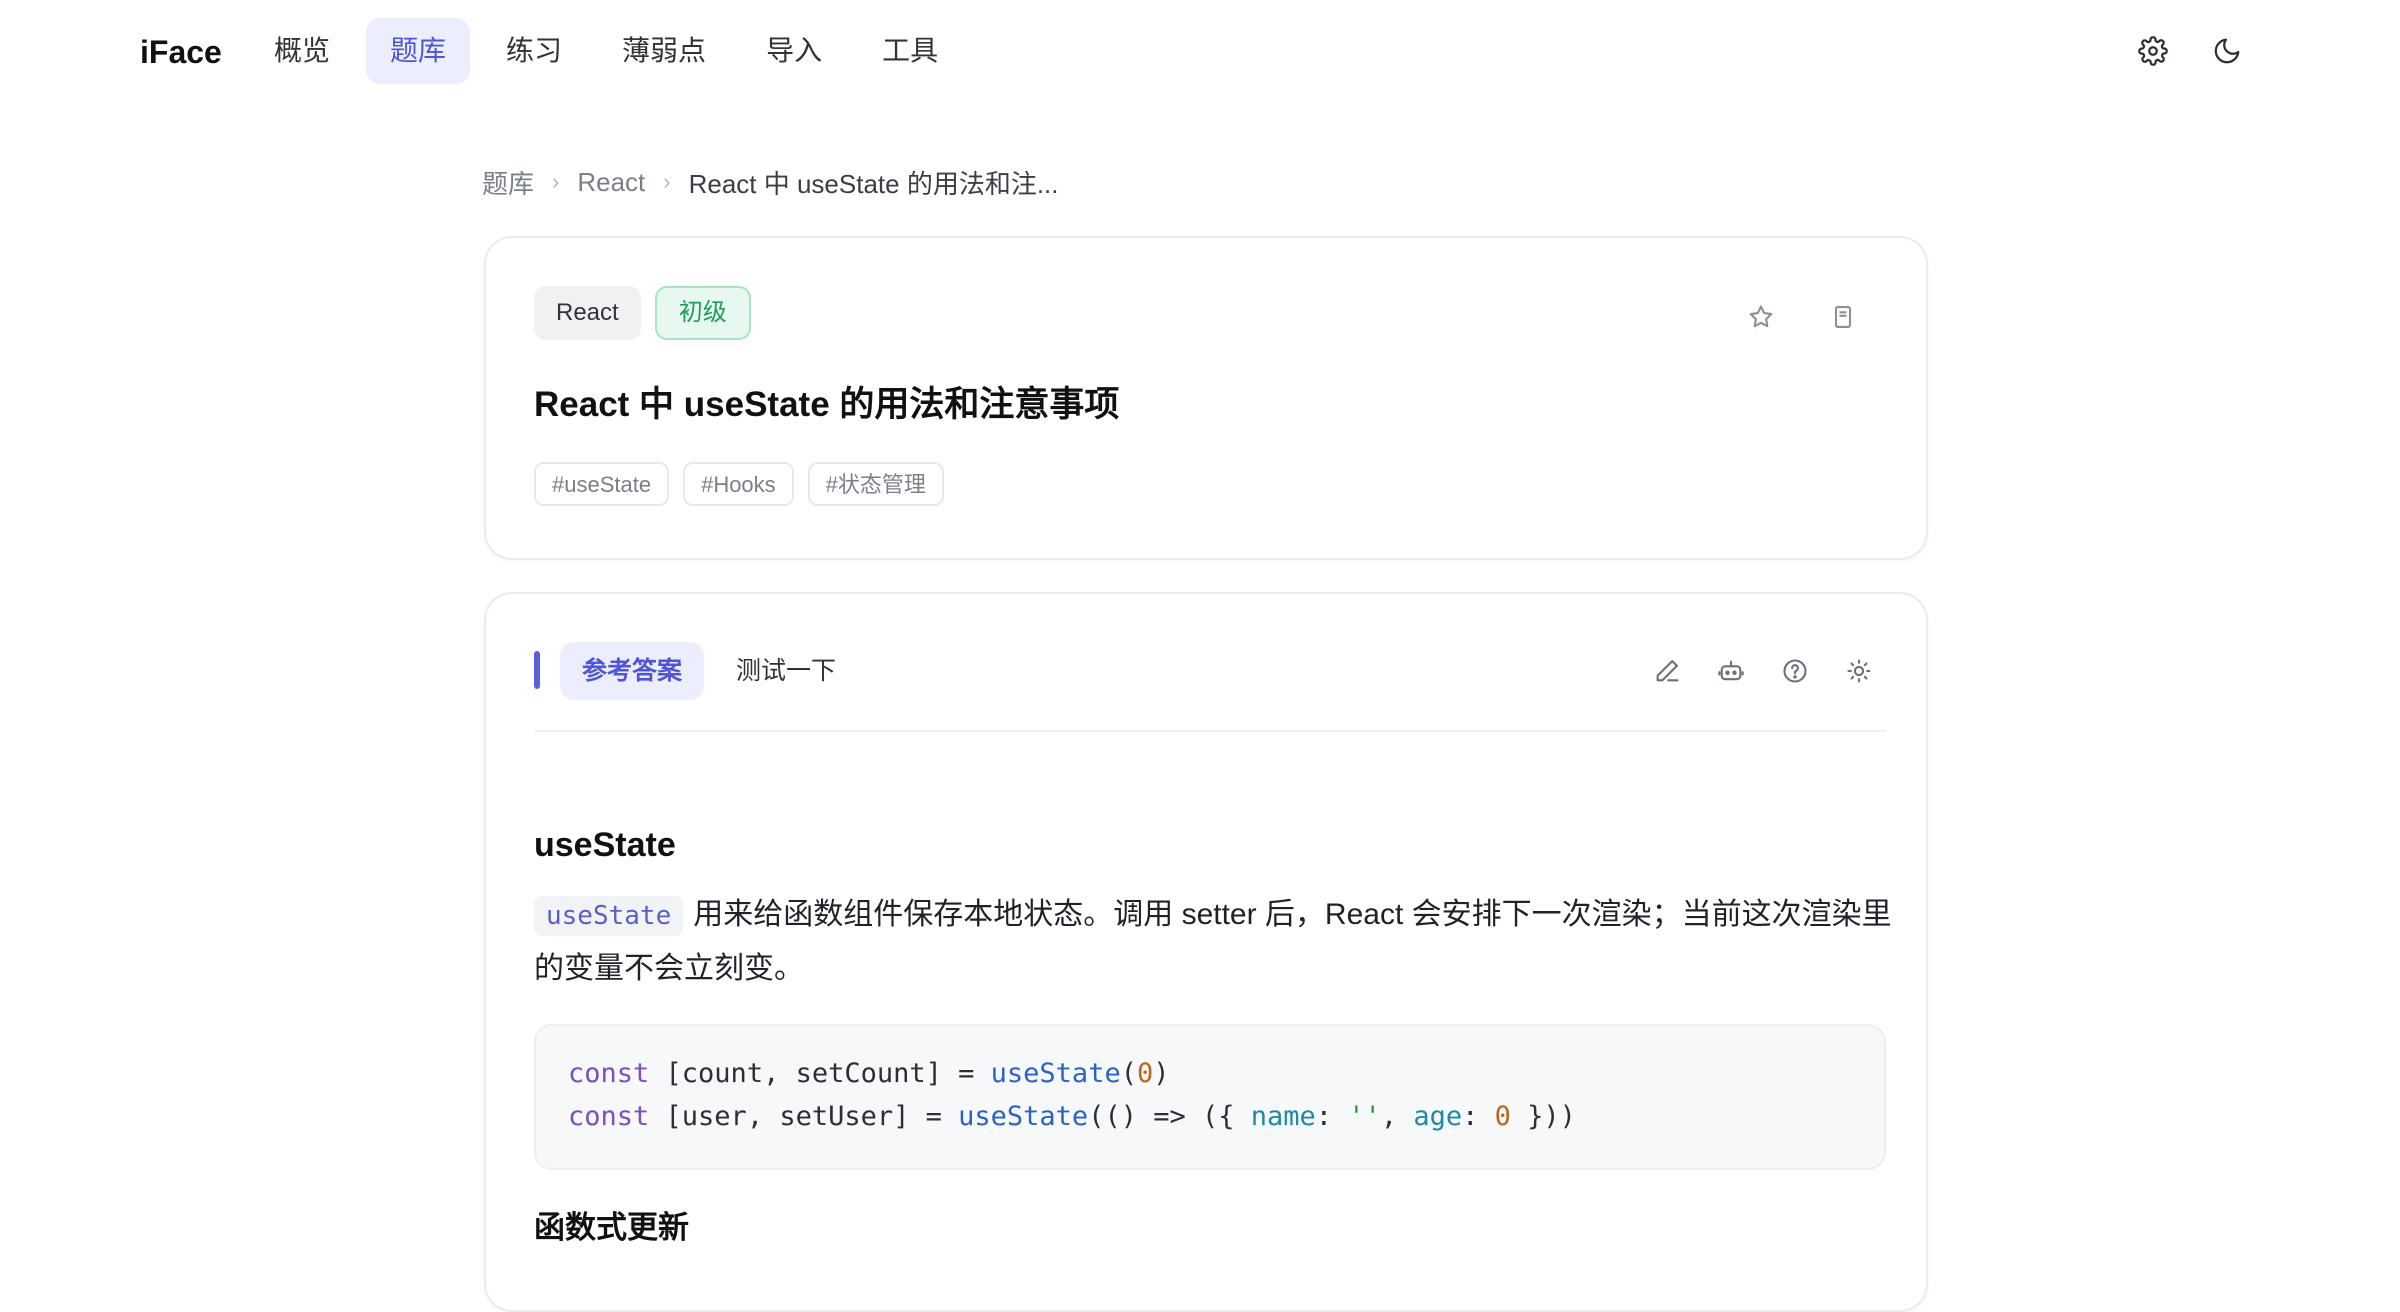 The width and height of the screenshot is (2400, 1312). I want to click on question-actions, so click(1802, 317).